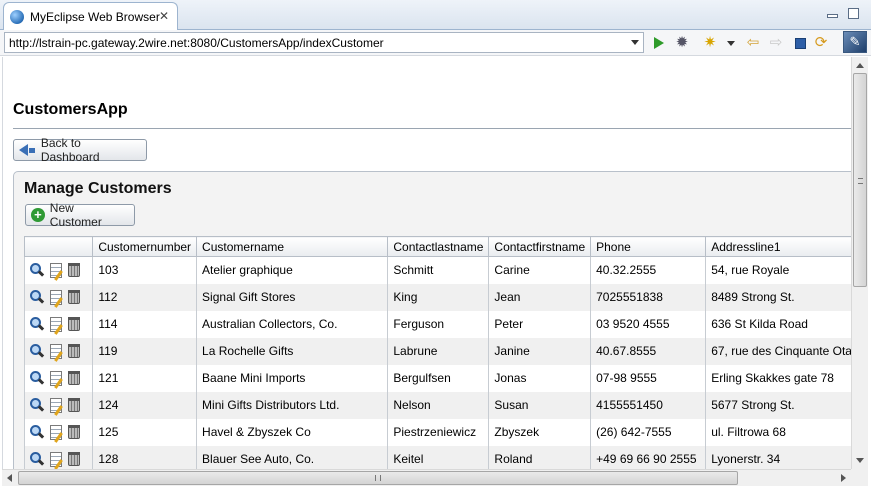 This screenshot has width=871, height=489. I want to click on cell-contactfirstname: Zbyszek, so click(540, 432).